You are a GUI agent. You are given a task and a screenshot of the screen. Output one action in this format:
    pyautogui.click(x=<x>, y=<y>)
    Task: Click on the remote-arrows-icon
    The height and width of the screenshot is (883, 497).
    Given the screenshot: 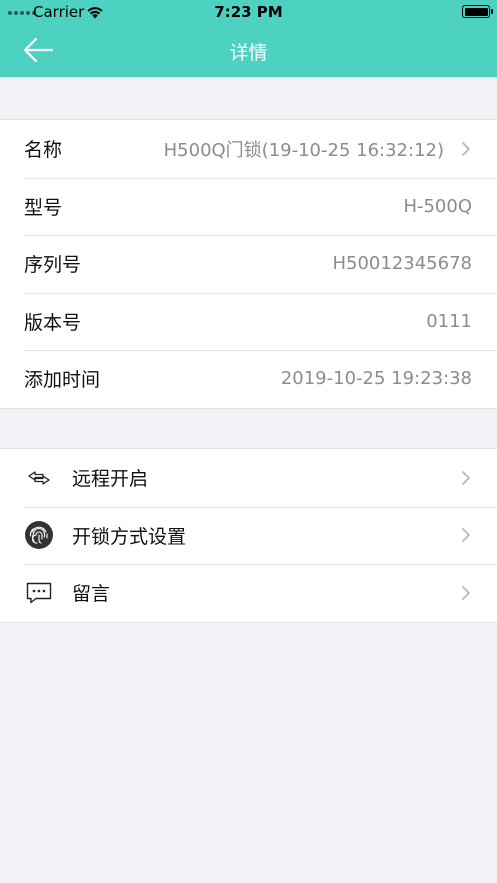 What is the action you would take?
    pyautogui.click(x=39, y=478)
    